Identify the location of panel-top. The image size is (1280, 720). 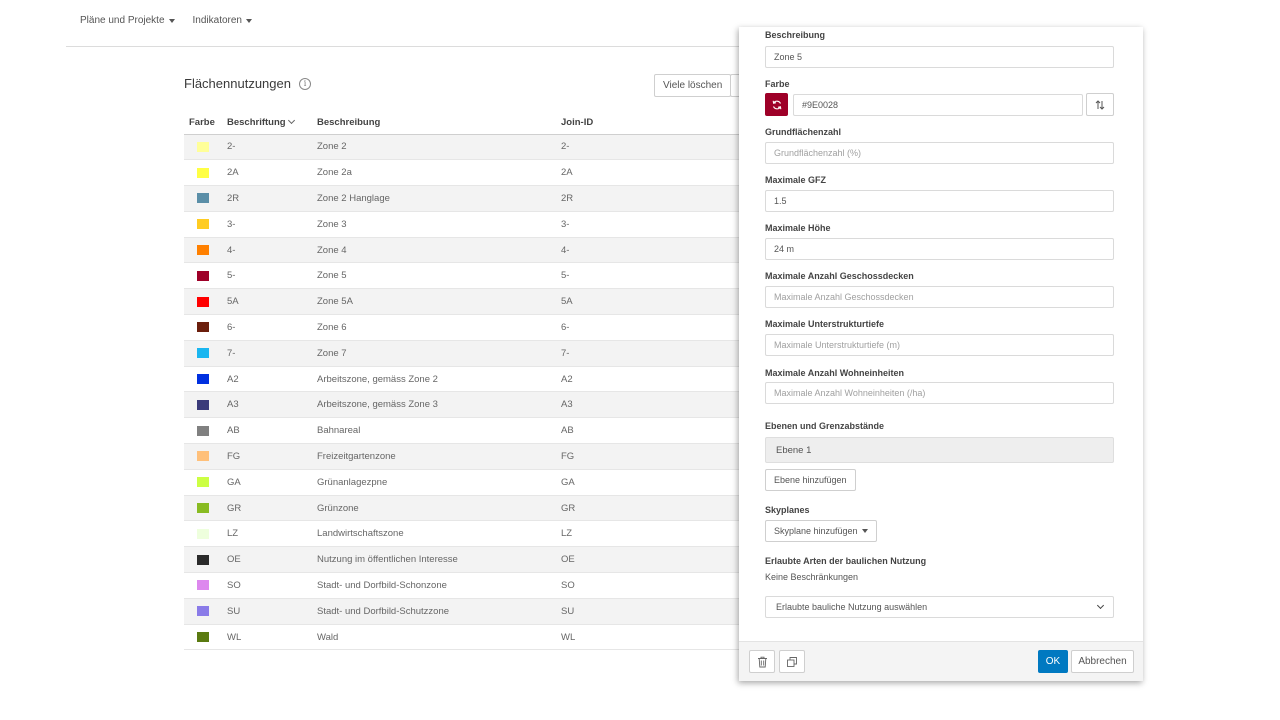
(941, 14).